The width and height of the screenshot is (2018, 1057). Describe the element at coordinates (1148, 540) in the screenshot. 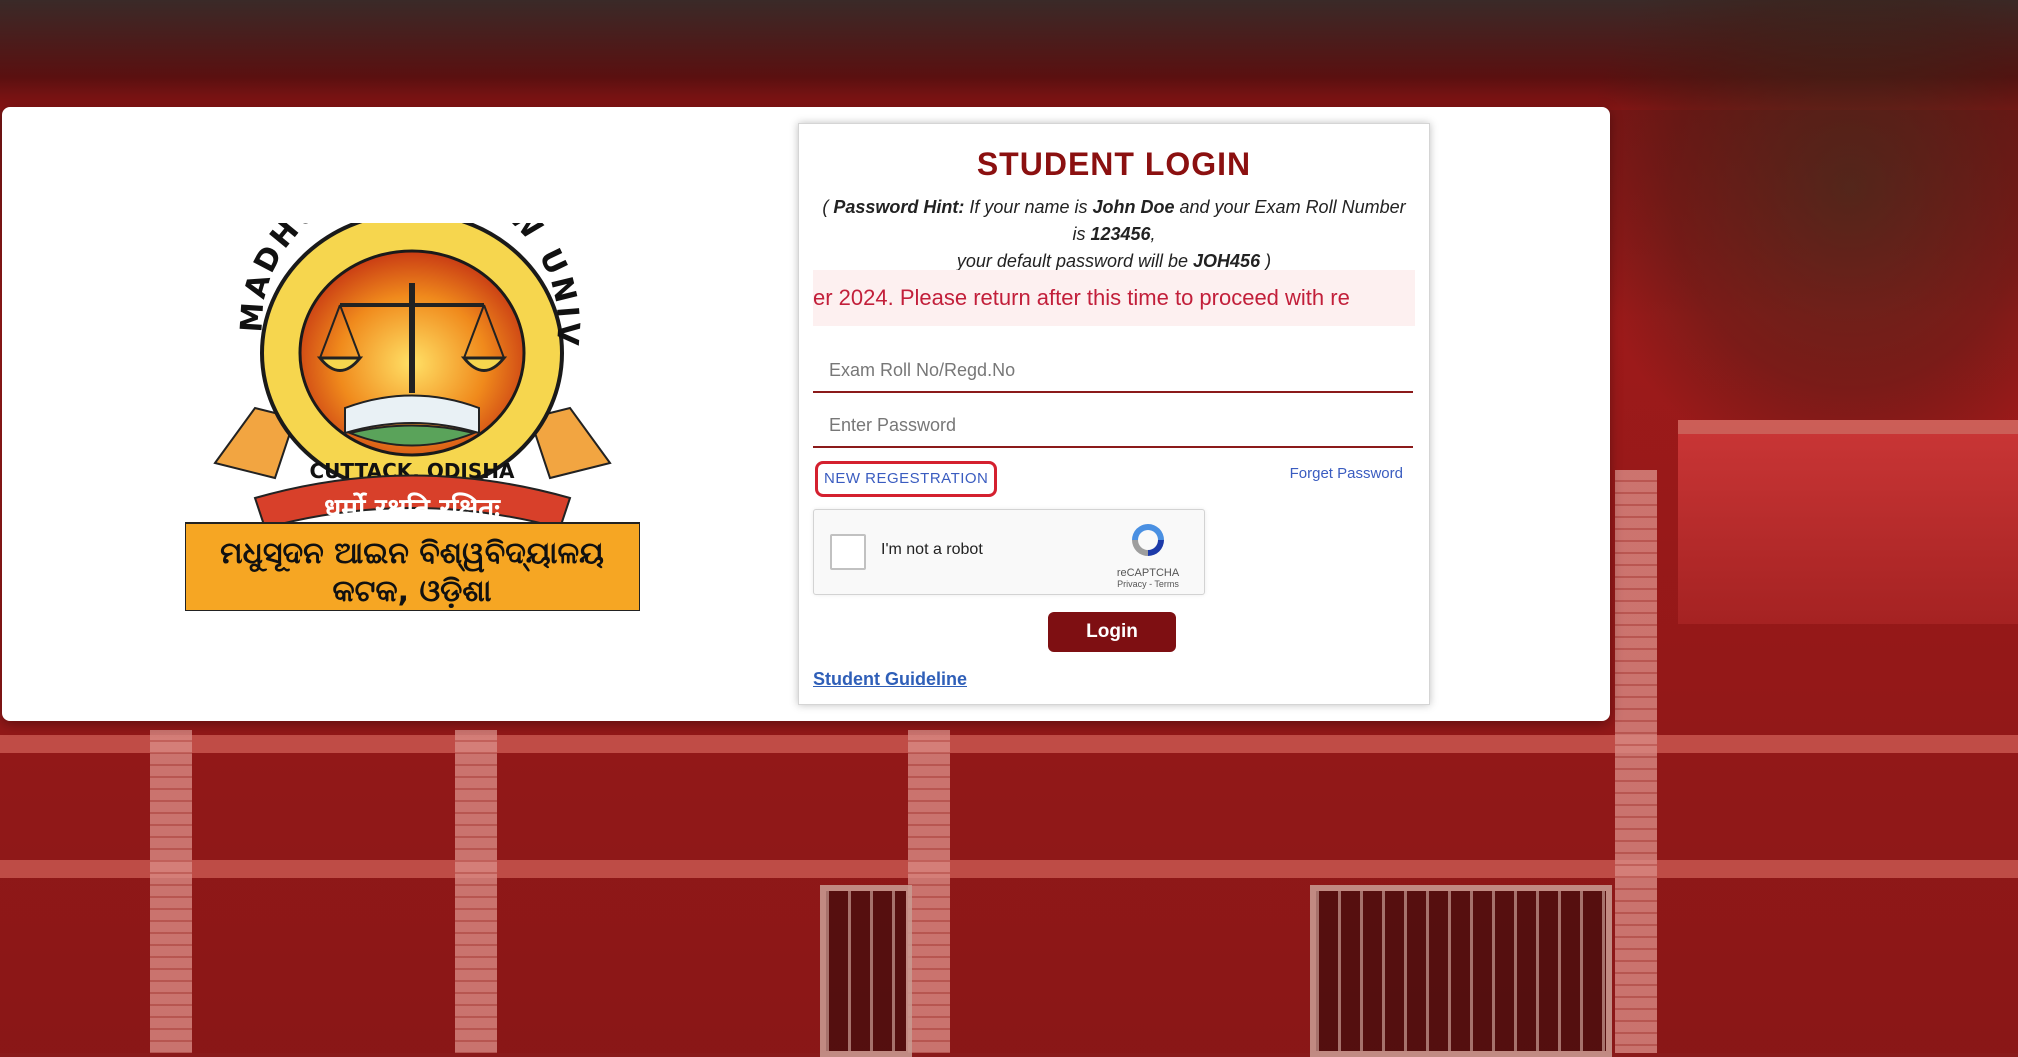

I see `recaptcha-icon` at that location.